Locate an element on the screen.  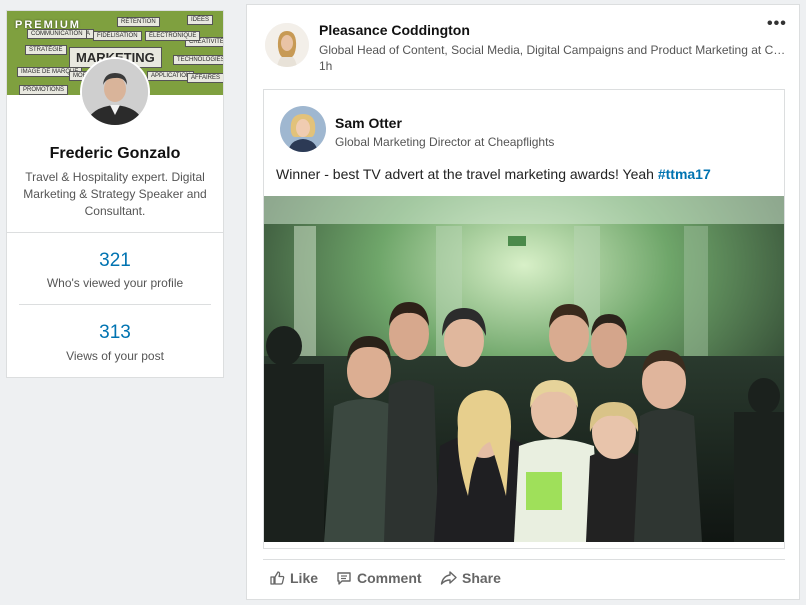
shared-author-name: Sam Otter is located at coordinates (368, 123).